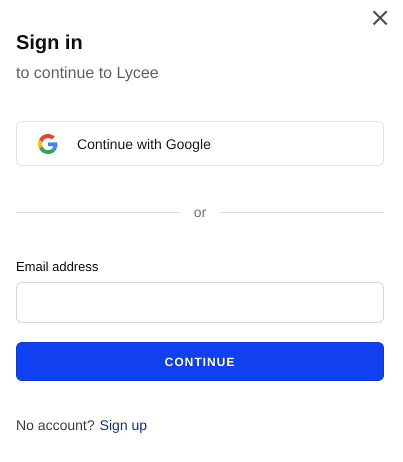 The height and width of the screenshot is (462, 403). What do you see at coordinates (58, 267) in the screenshot?
I see `field-label: Email address` at bounding box center [58, 267].